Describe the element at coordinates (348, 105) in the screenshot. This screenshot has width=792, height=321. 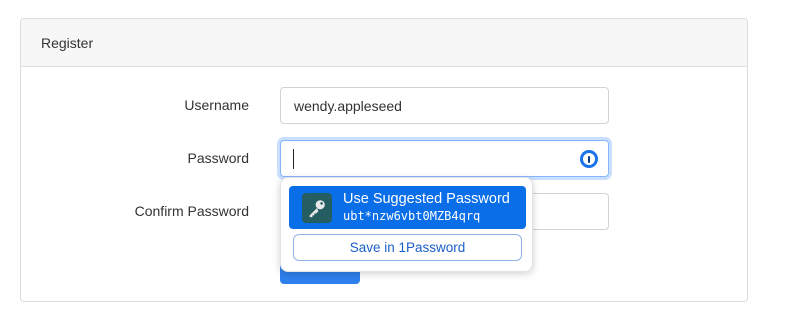
I see `username-value: wendy.appleseed` at that location.